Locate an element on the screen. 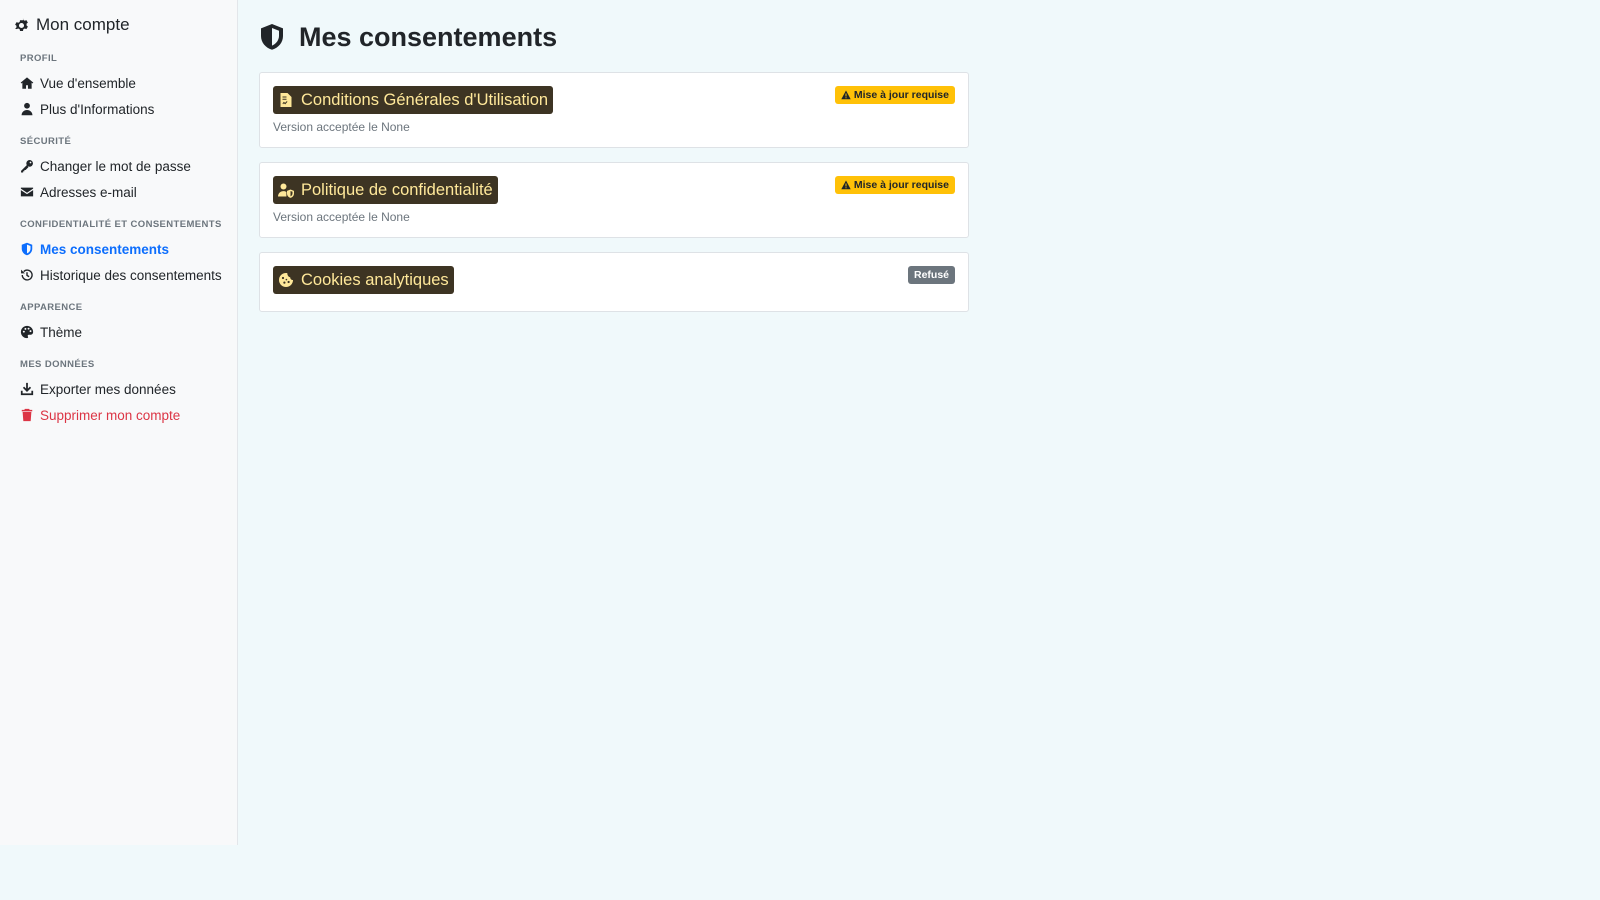  section-title-securite: SÉCURITÉ is located at coordinates (46, 141).